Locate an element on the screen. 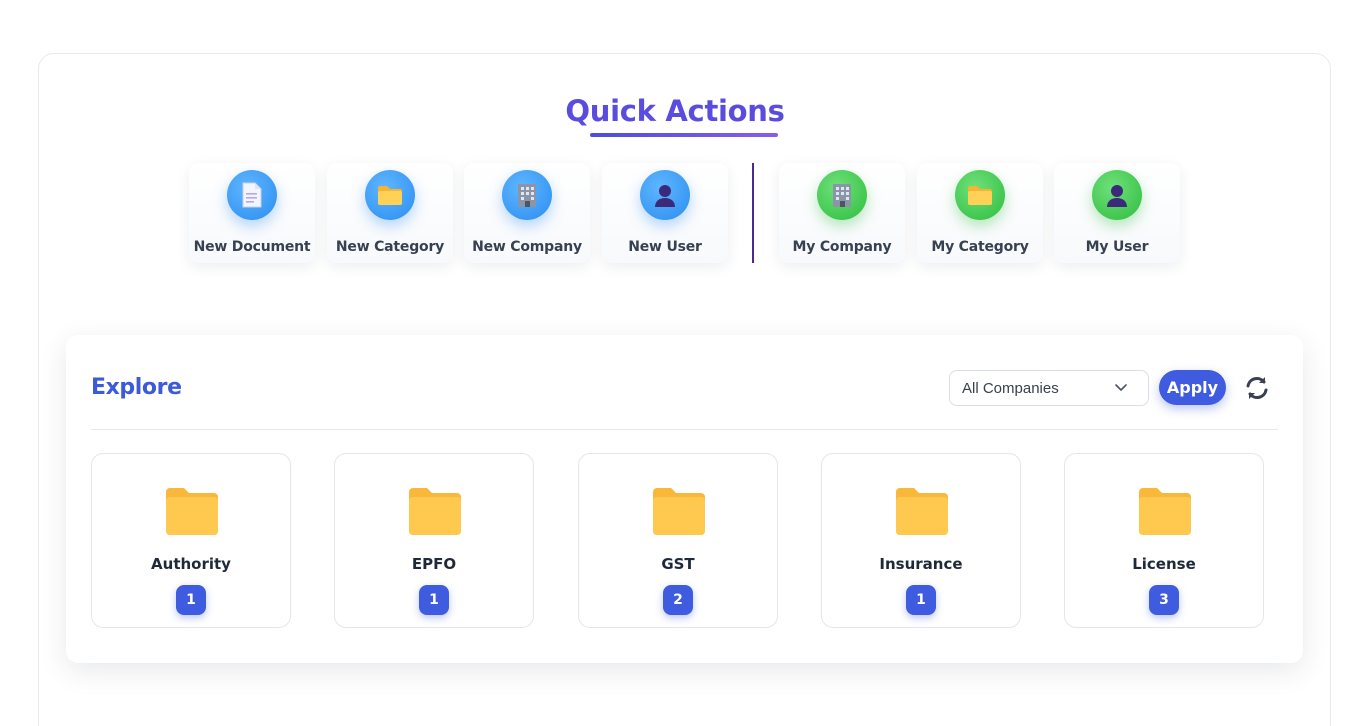 The height and width of the screenshot is (726, 1350). category-name: GST is located at coordinates (678, 564).